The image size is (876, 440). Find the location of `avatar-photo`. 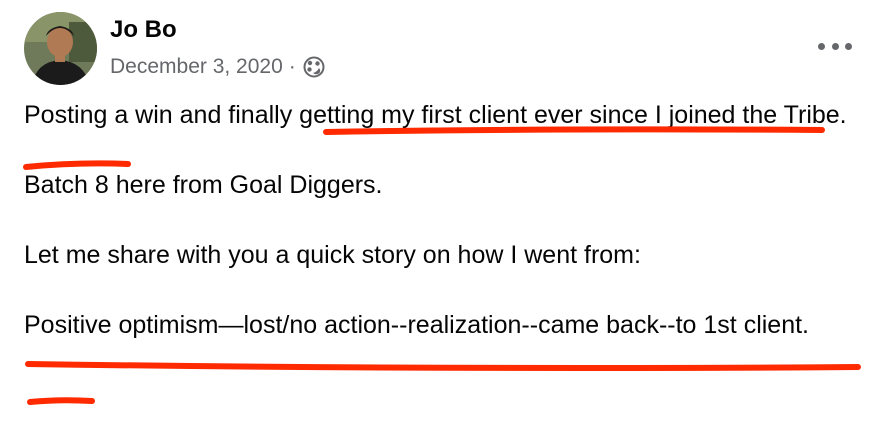

avatar-photo is located at coordinates (60, 48).